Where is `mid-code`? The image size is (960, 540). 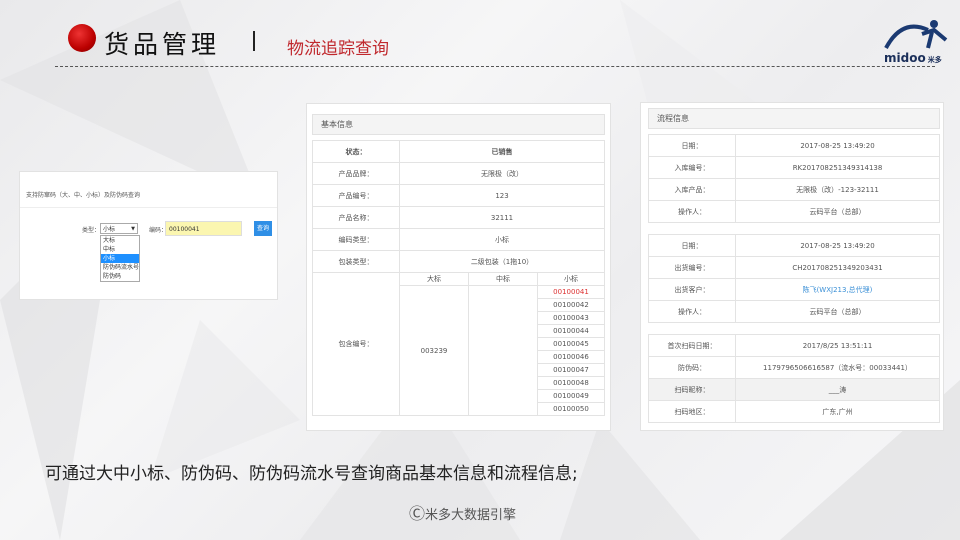 mid-code is located at coordinates (503, 350).